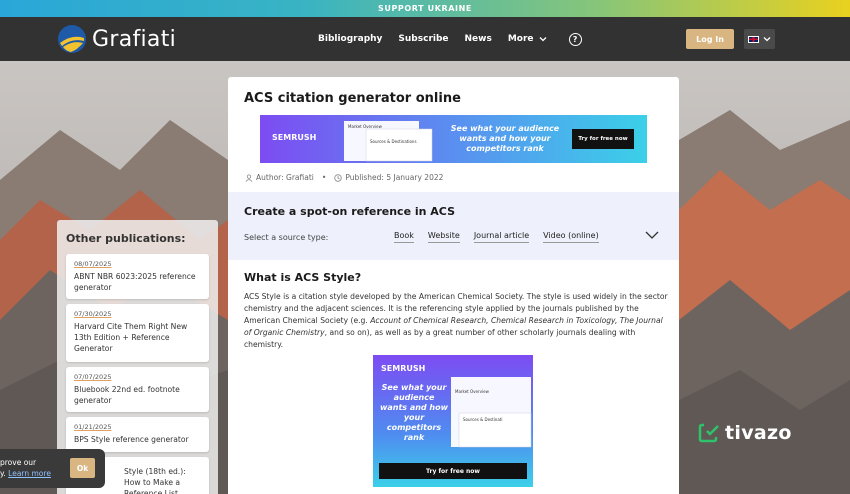 The height and width of the screenshot is (494, 850). I want to click on ad-panel-title: Market Overview, so click(365, 126).